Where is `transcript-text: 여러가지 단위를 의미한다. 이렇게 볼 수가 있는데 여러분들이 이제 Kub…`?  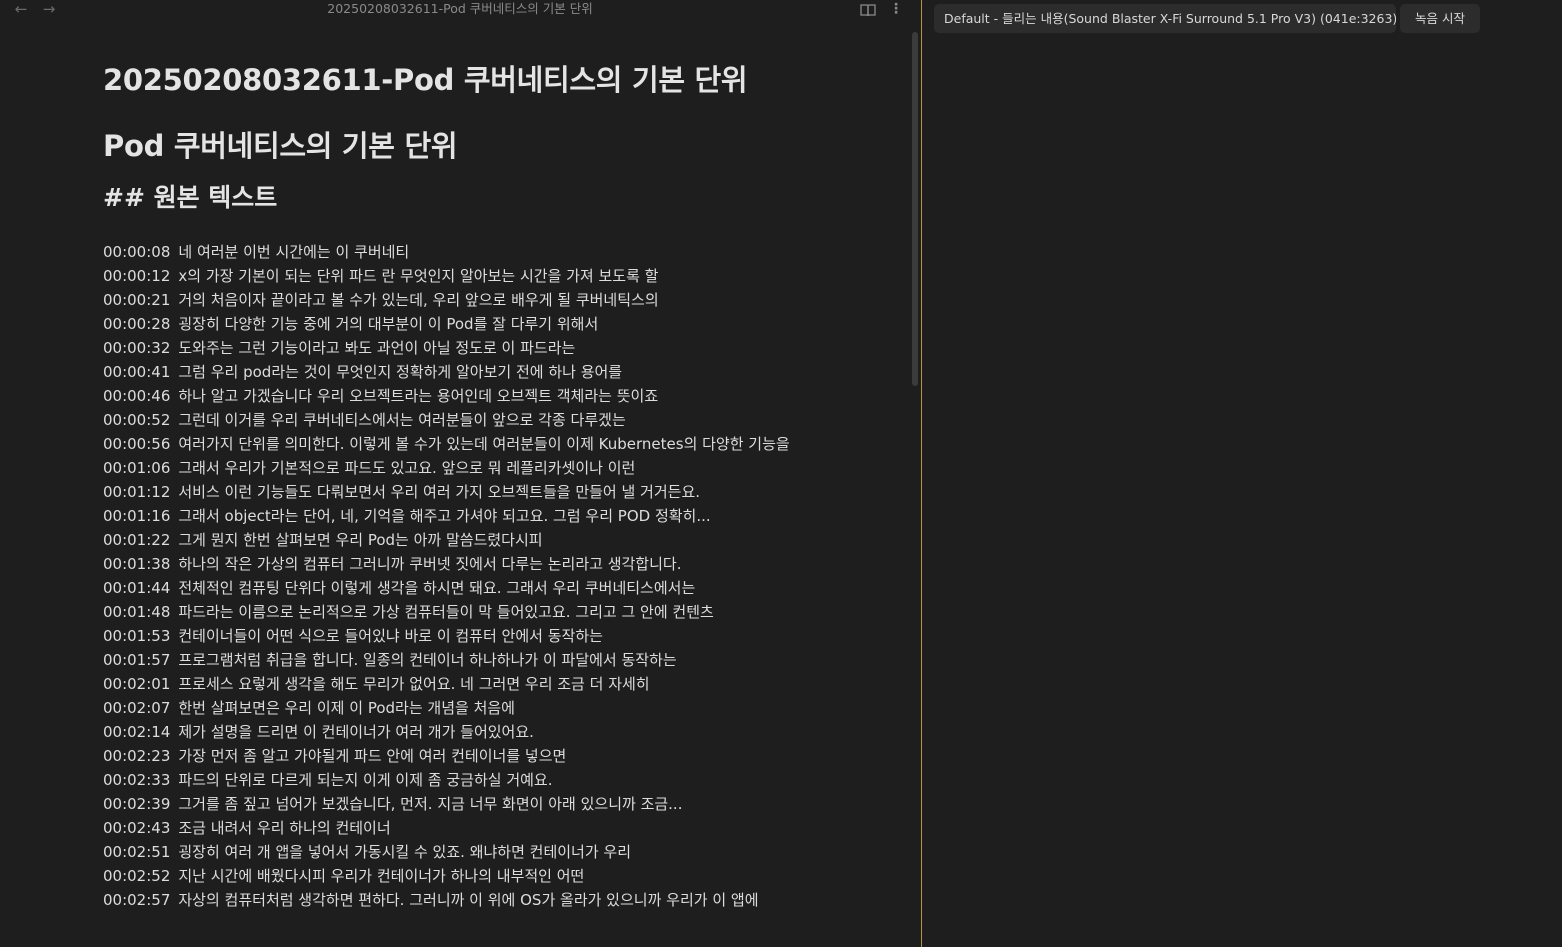
transcript-text: 여러가지 단위를 의미한다. 이렇게 볼 수가 있는데 여러분들이 이제 Kub… is located at coordinates (484, 444).